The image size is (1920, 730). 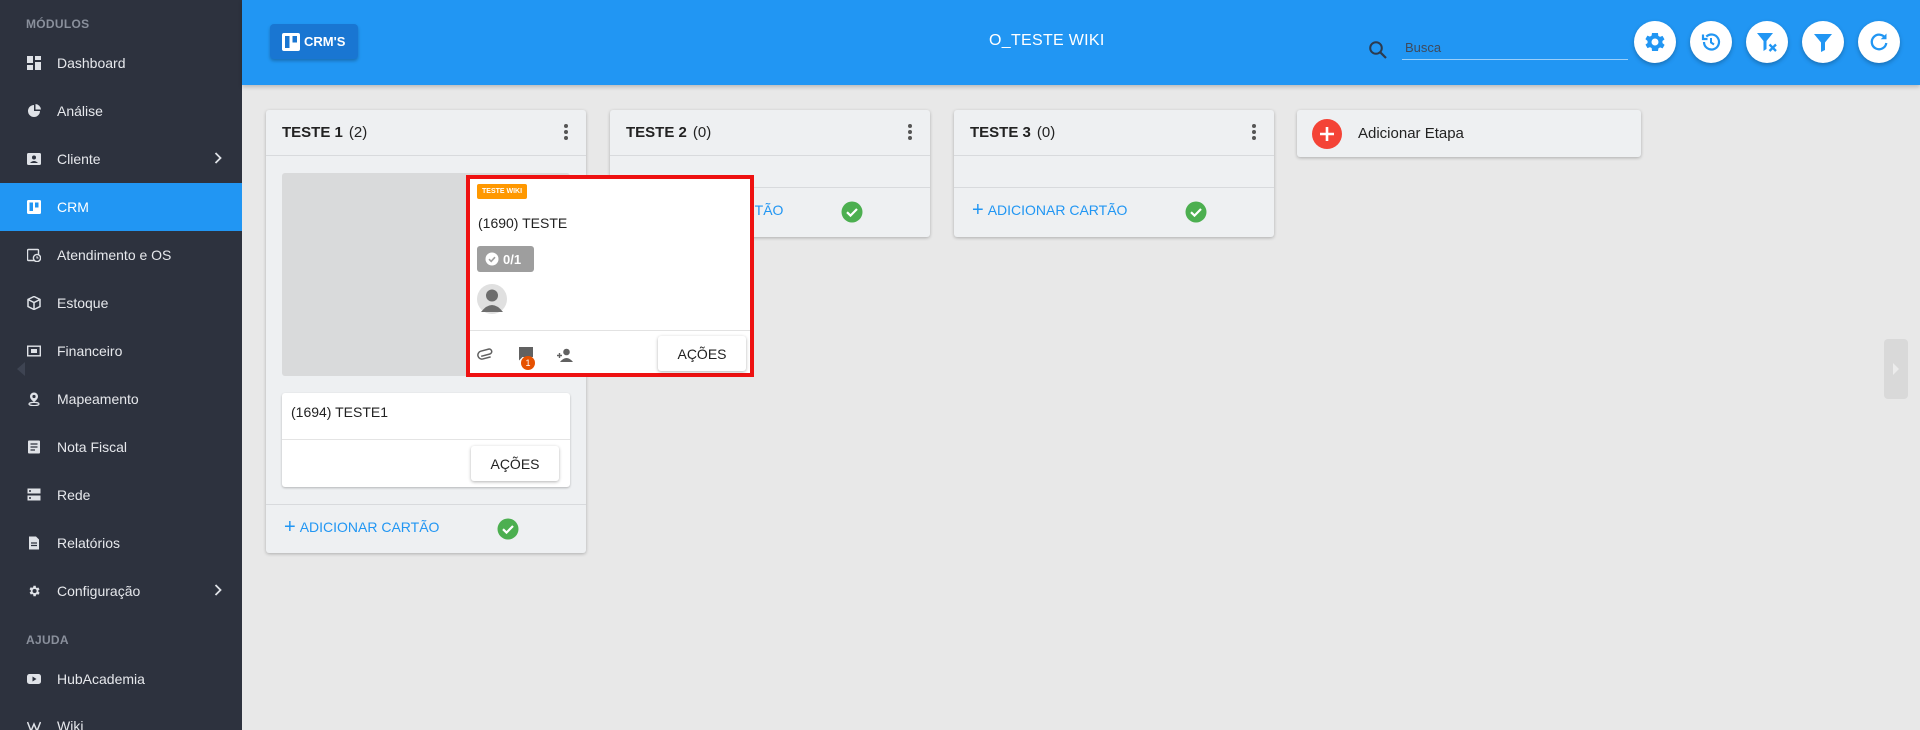 I want to click on crms-button: CRM'S, so click(x=314, y=41).